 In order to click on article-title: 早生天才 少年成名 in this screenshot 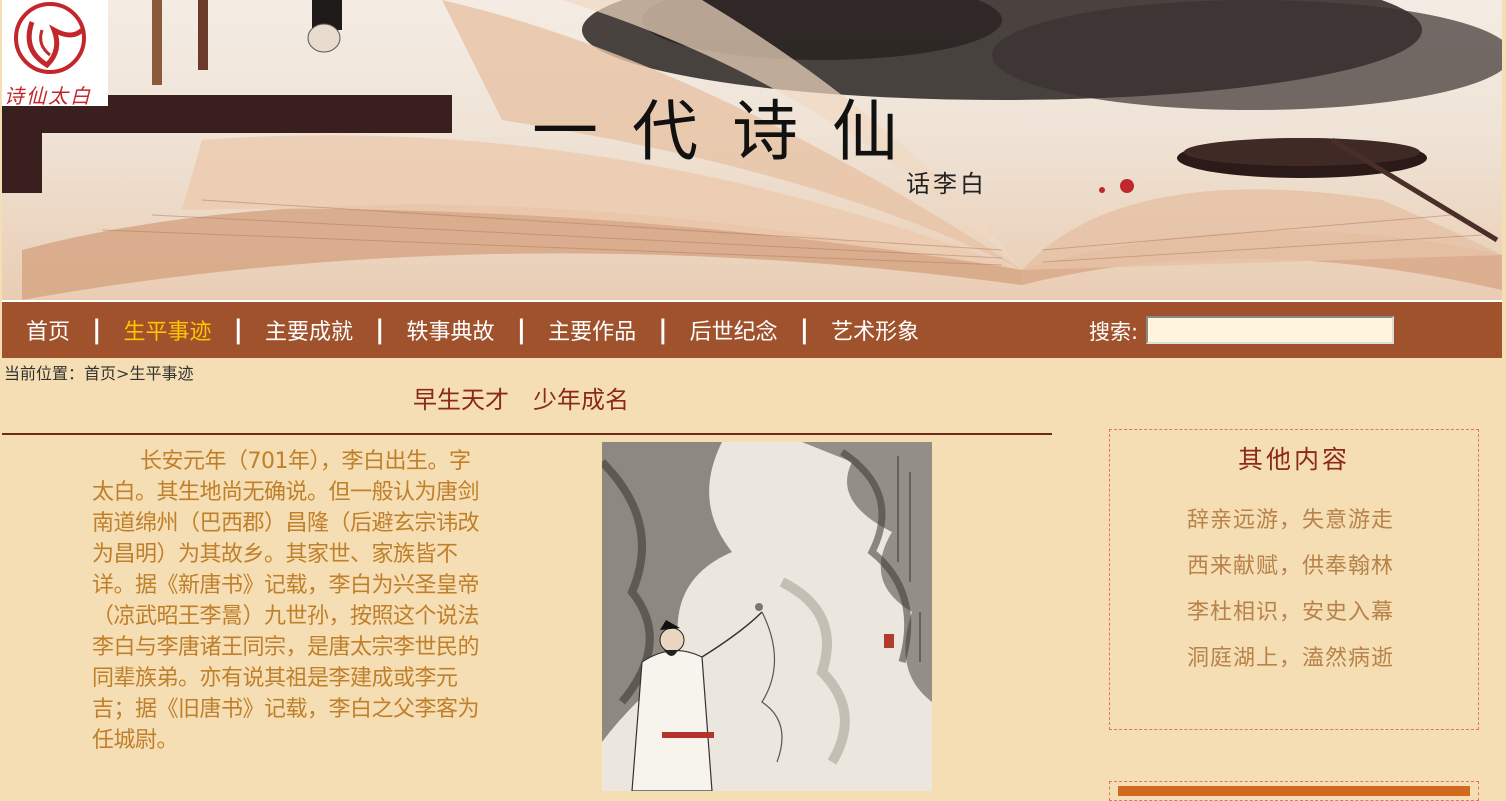, I will do `click(521, 400)`.